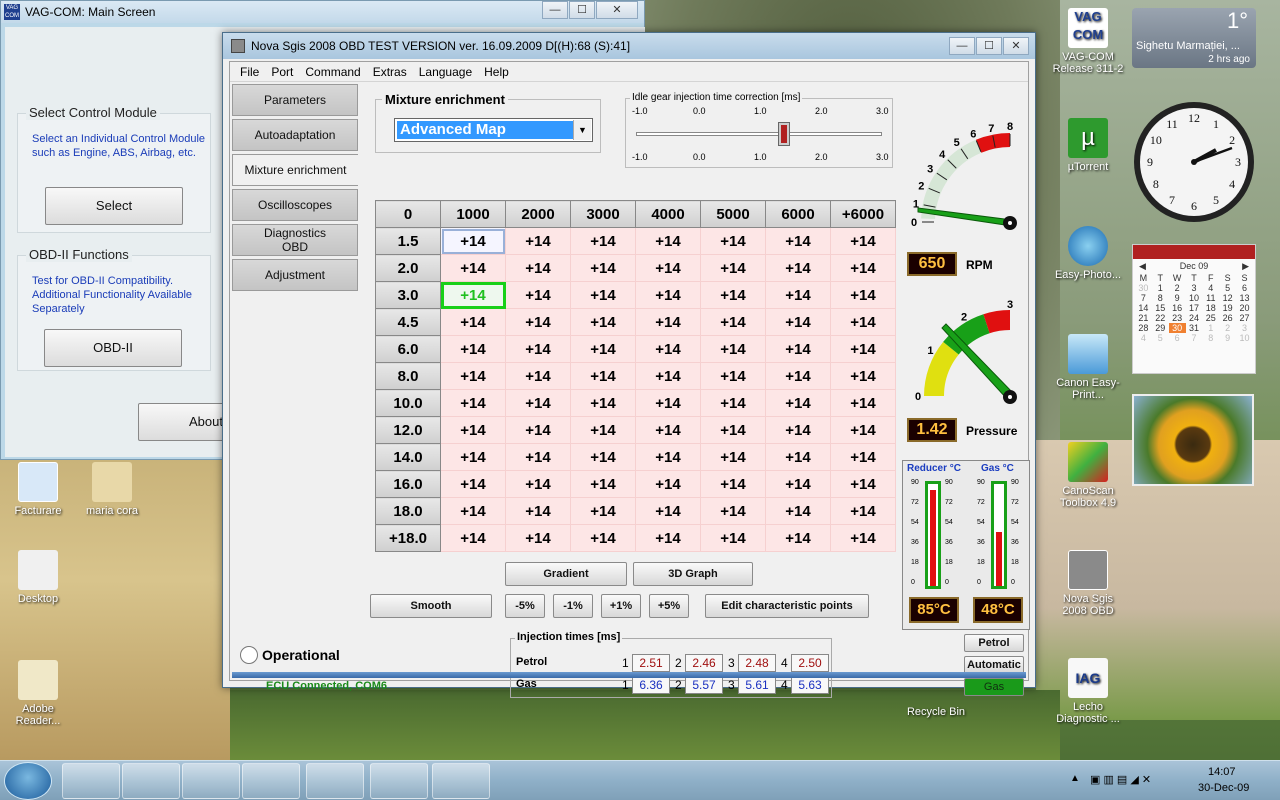  Describe the element at coordinates (38, 577) in the screenshot. I see `desktop-icon-desktop: Desktop` at that location.